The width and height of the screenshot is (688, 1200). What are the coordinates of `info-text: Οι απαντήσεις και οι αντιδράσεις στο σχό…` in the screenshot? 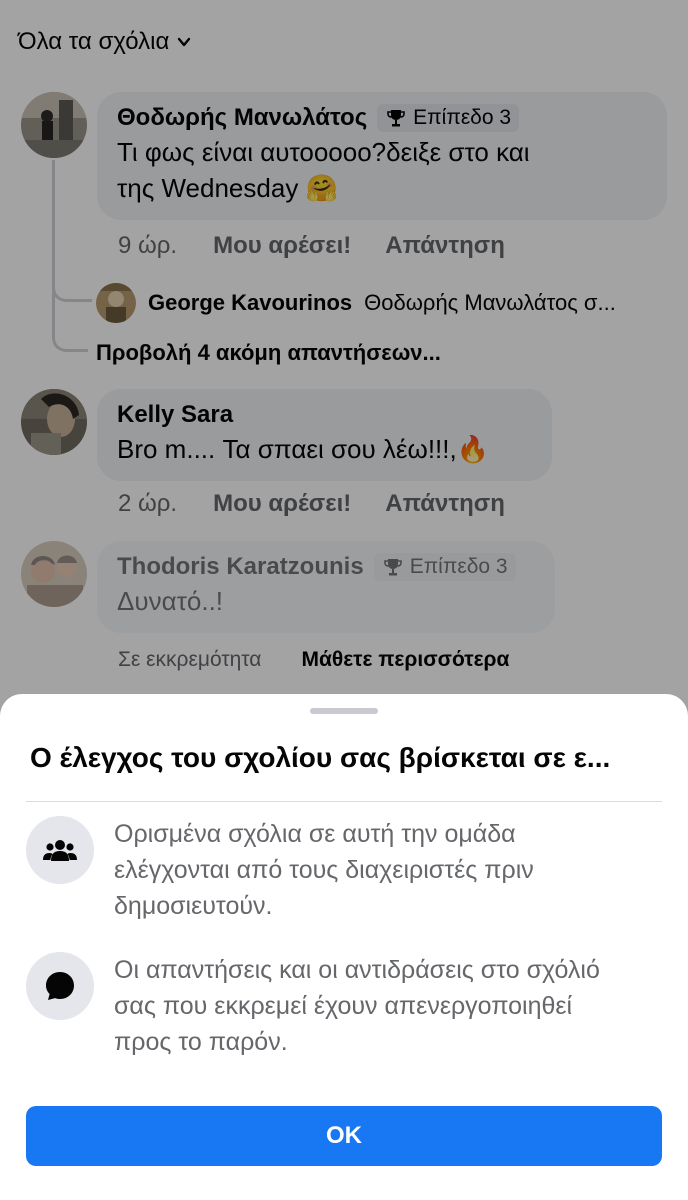 It's located at (357, 1006).